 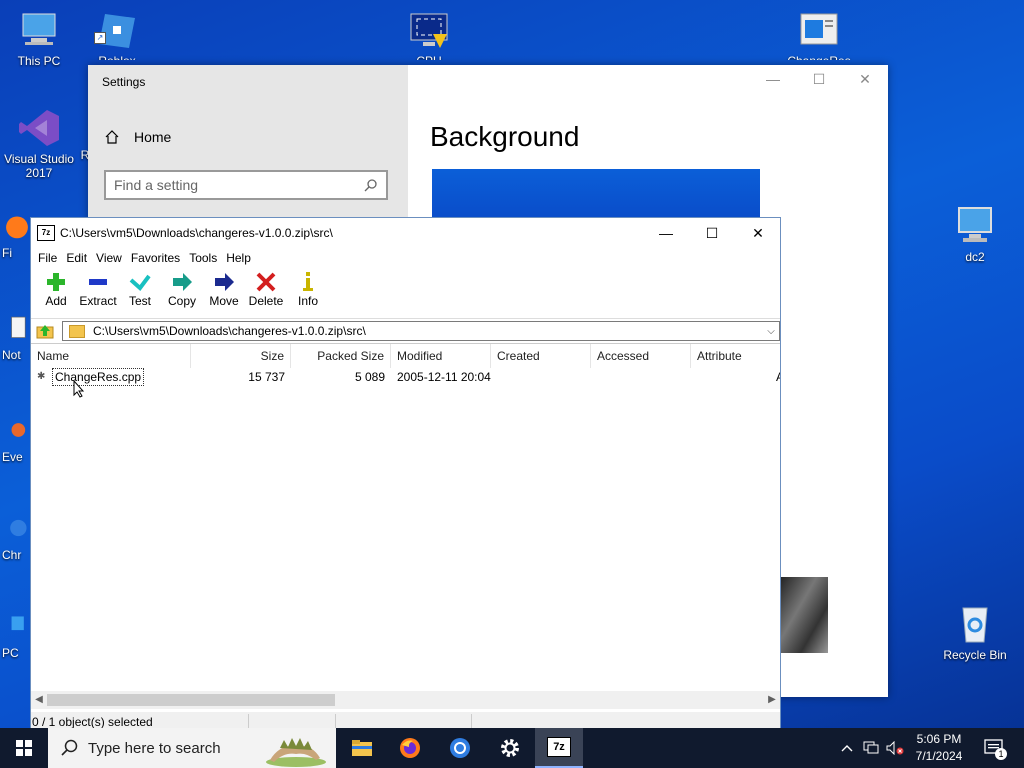 I want to click on taskbar-chrome, so click(x=460, y=748).